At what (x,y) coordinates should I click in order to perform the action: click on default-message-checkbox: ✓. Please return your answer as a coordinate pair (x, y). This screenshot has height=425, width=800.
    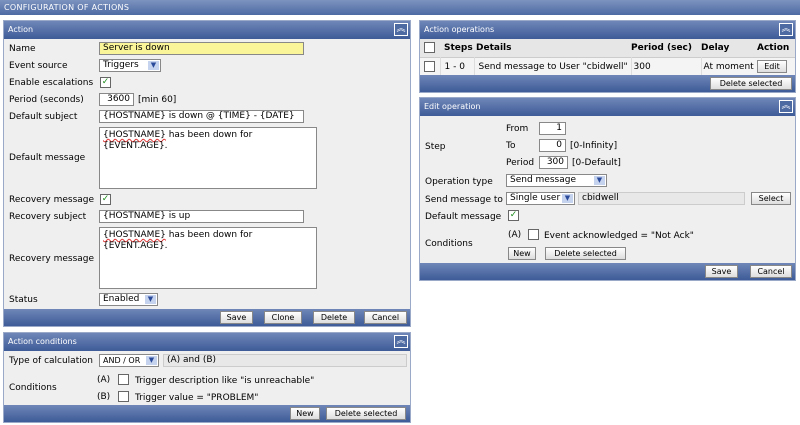
    Looking at the image, I should click on (513, 215).